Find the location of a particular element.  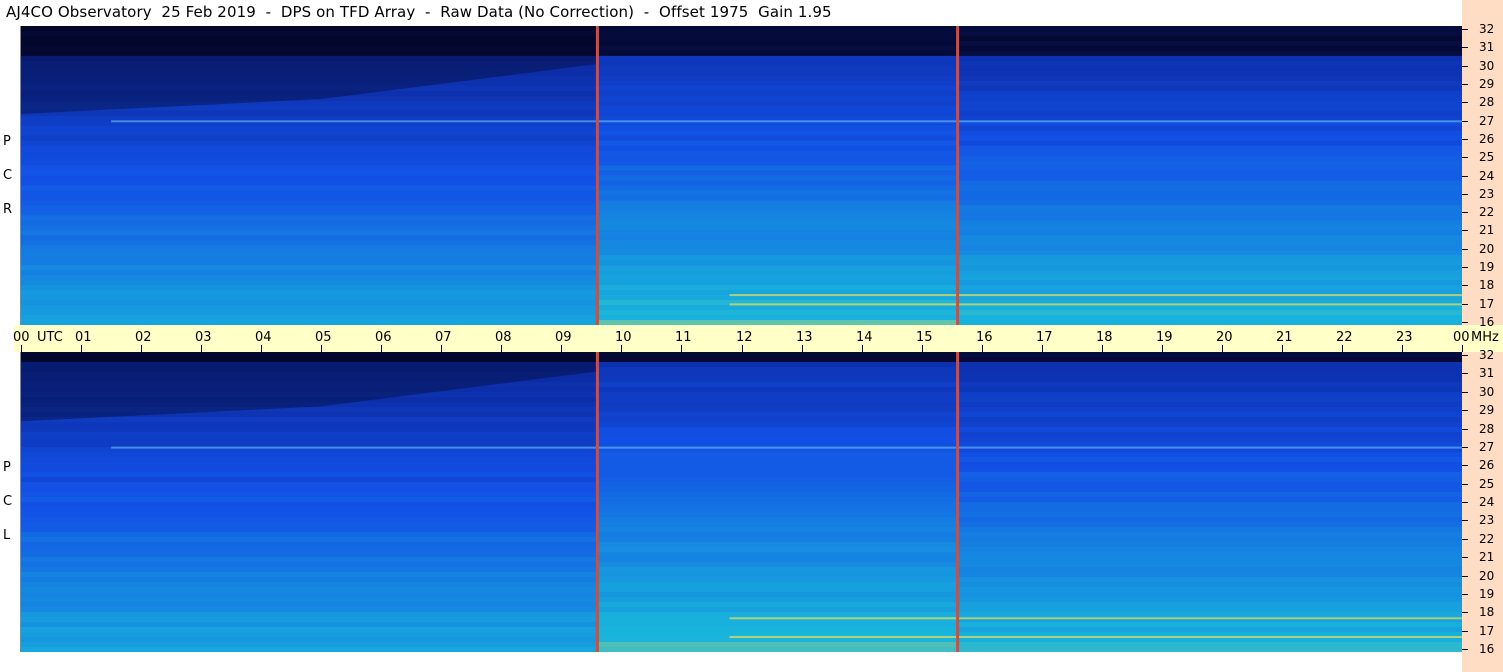

frequency-tick-label: 22 is located at coordinates (1487, 539).